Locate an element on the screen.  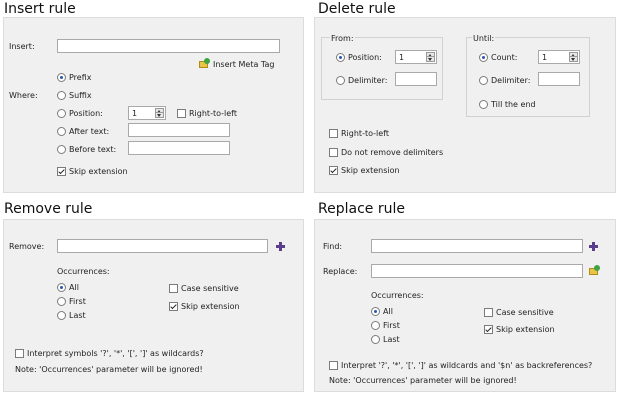
delete-right-to-left-label: Right-to-left is located at coordinates (365, 133).